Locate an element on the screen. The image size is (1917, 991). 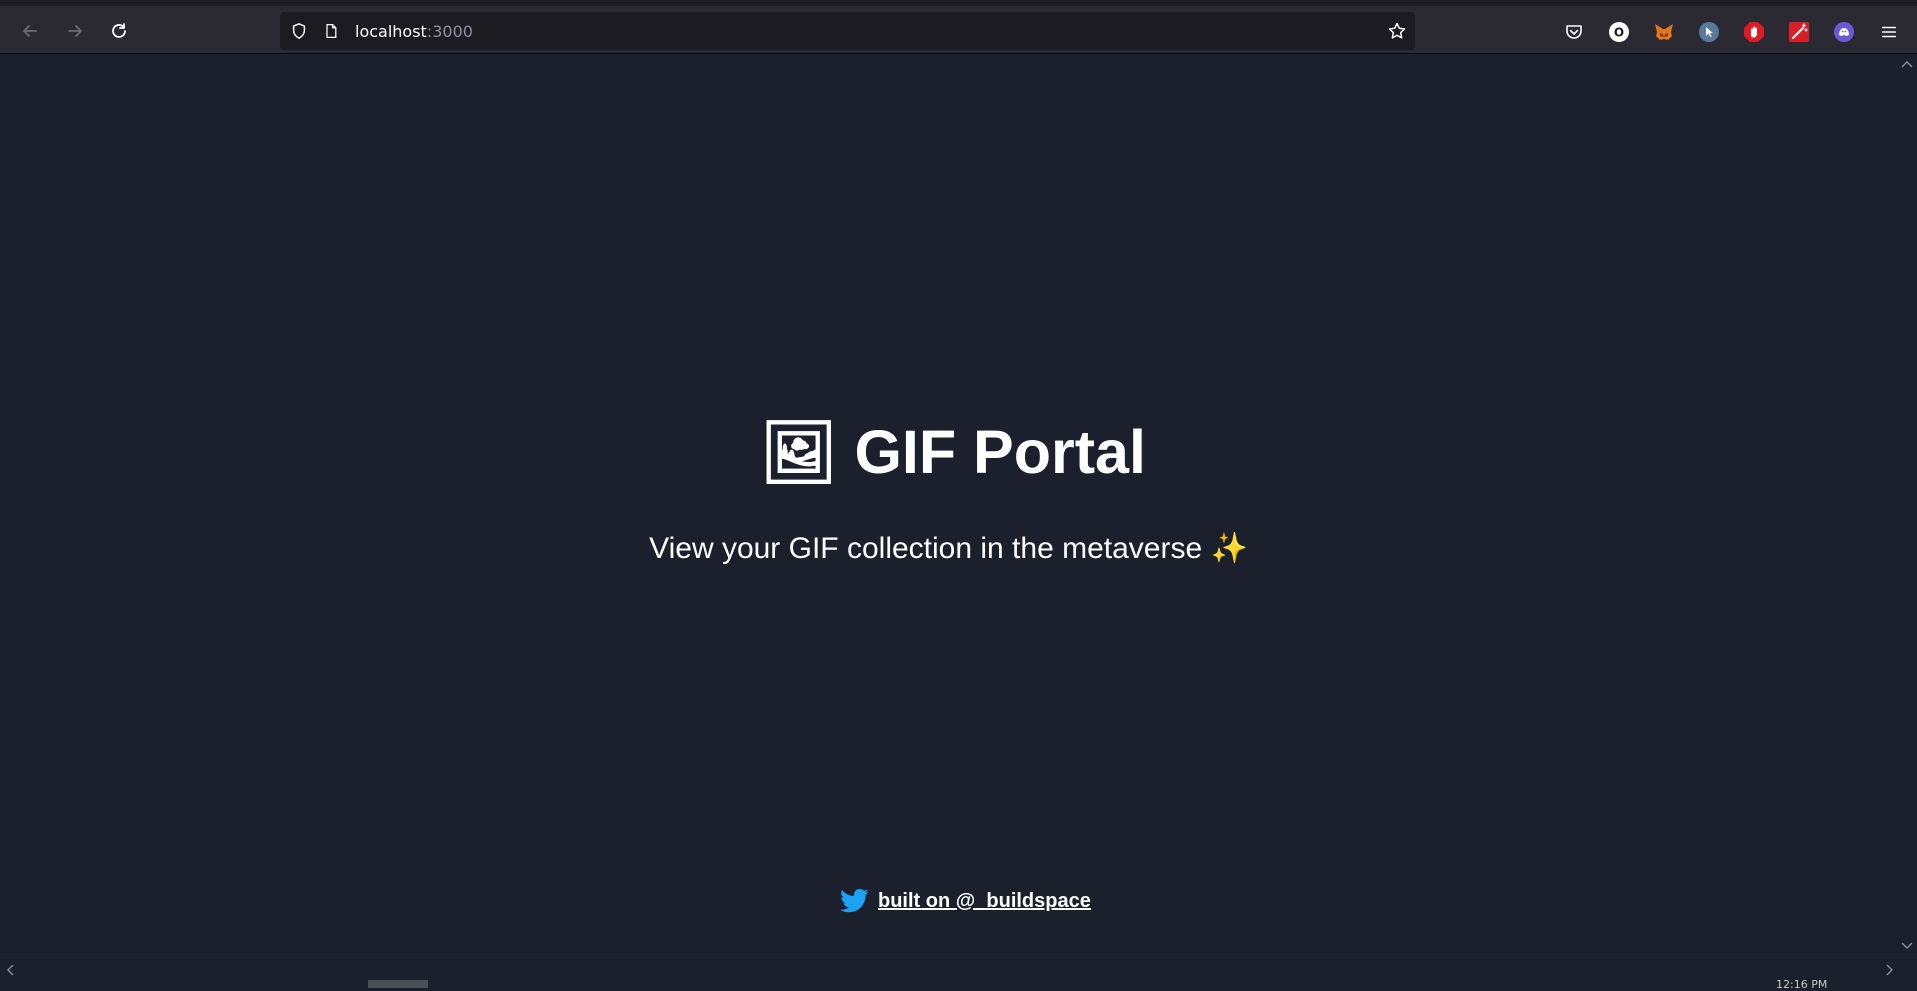
magic-wand-ext-icon is located at coordinates (1799, 32).